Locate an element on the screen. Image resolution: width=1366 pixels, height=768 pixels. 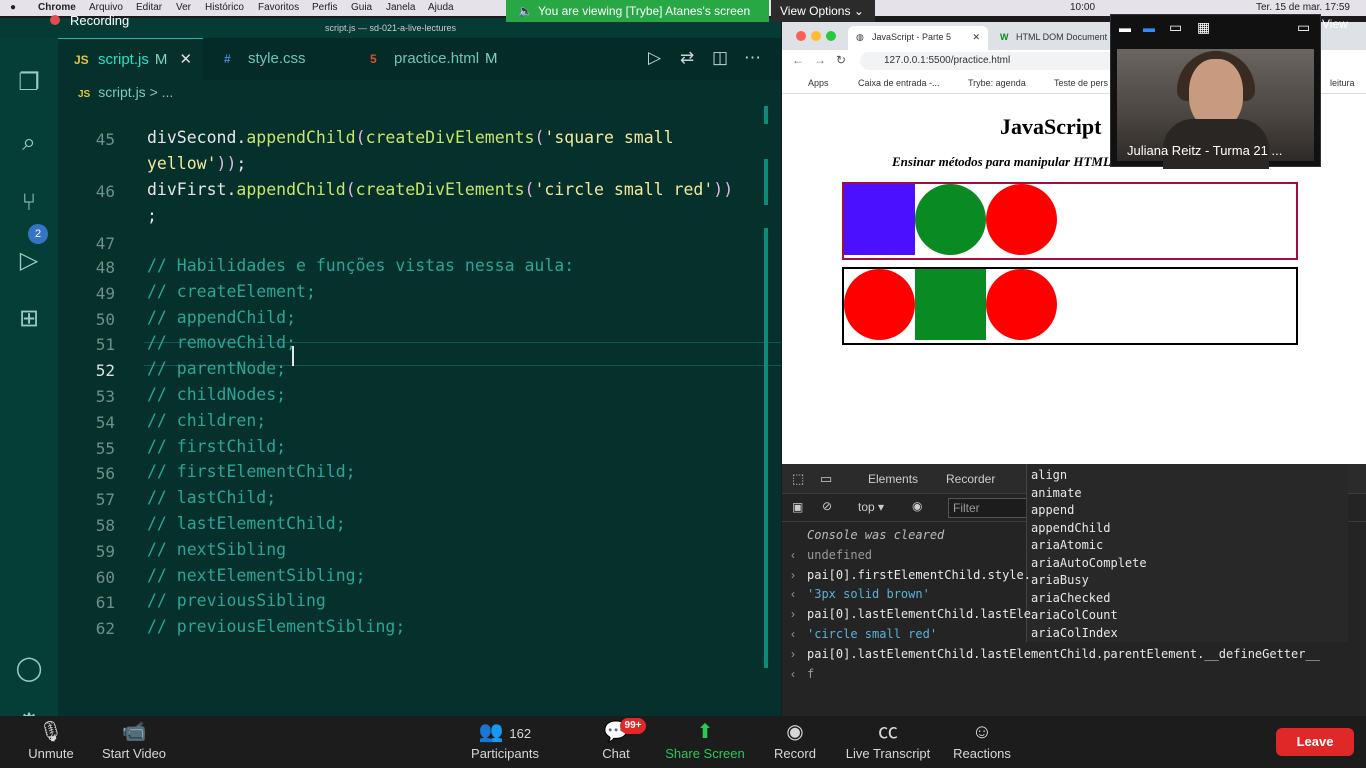
browser-tab: W HTML DOM Document is located at coordinates (1052, 38).